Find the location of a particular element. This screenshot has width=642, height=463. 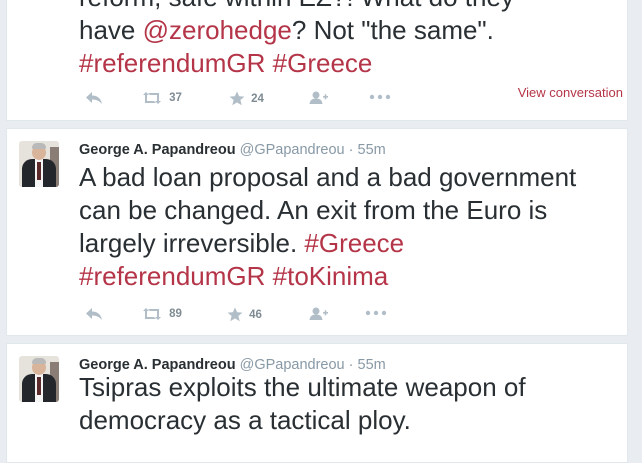

tweet-line: largely irreversible. #Greece is located at coordinates (327, 243).